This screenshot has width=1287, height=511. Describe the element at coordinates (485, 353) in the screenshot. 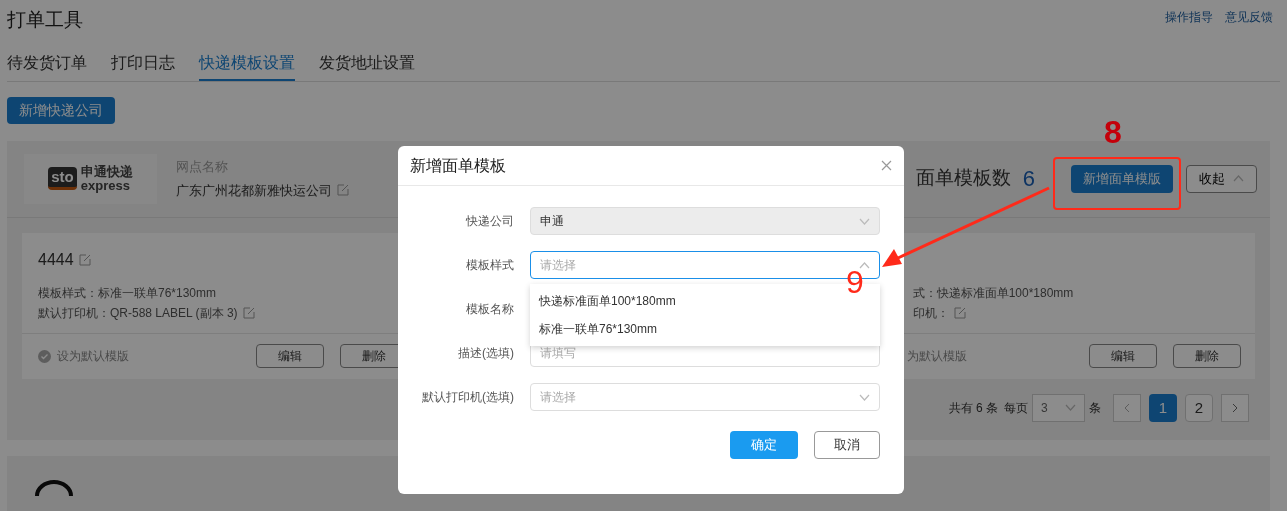

I see `field-label: 描述(选填)` at that location.